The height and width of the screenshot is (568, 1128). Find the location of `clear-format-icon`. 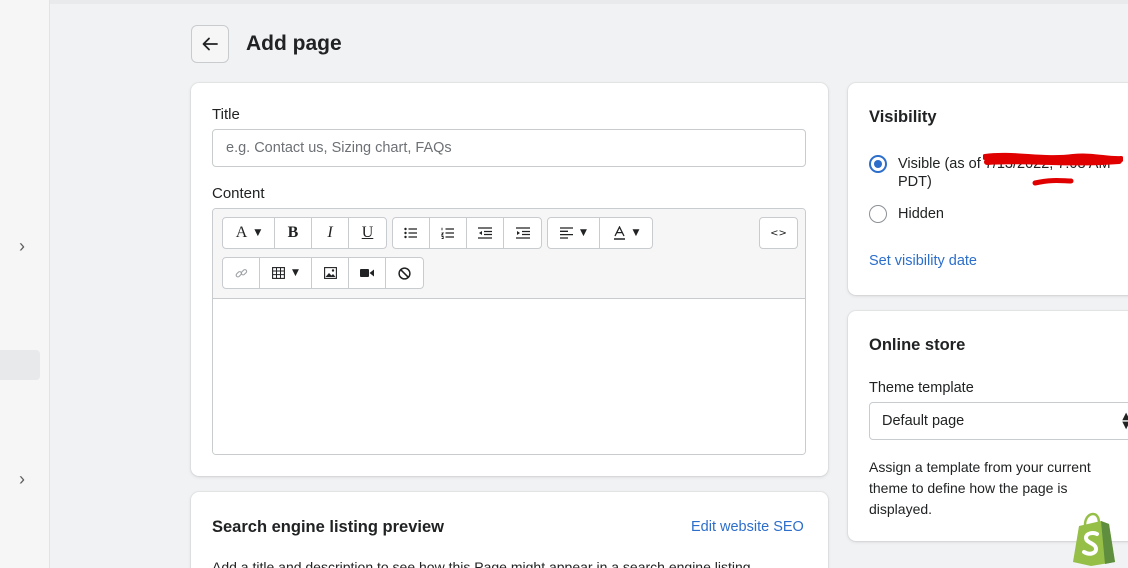

clear-format-icon is located at coordinates (404, 273).